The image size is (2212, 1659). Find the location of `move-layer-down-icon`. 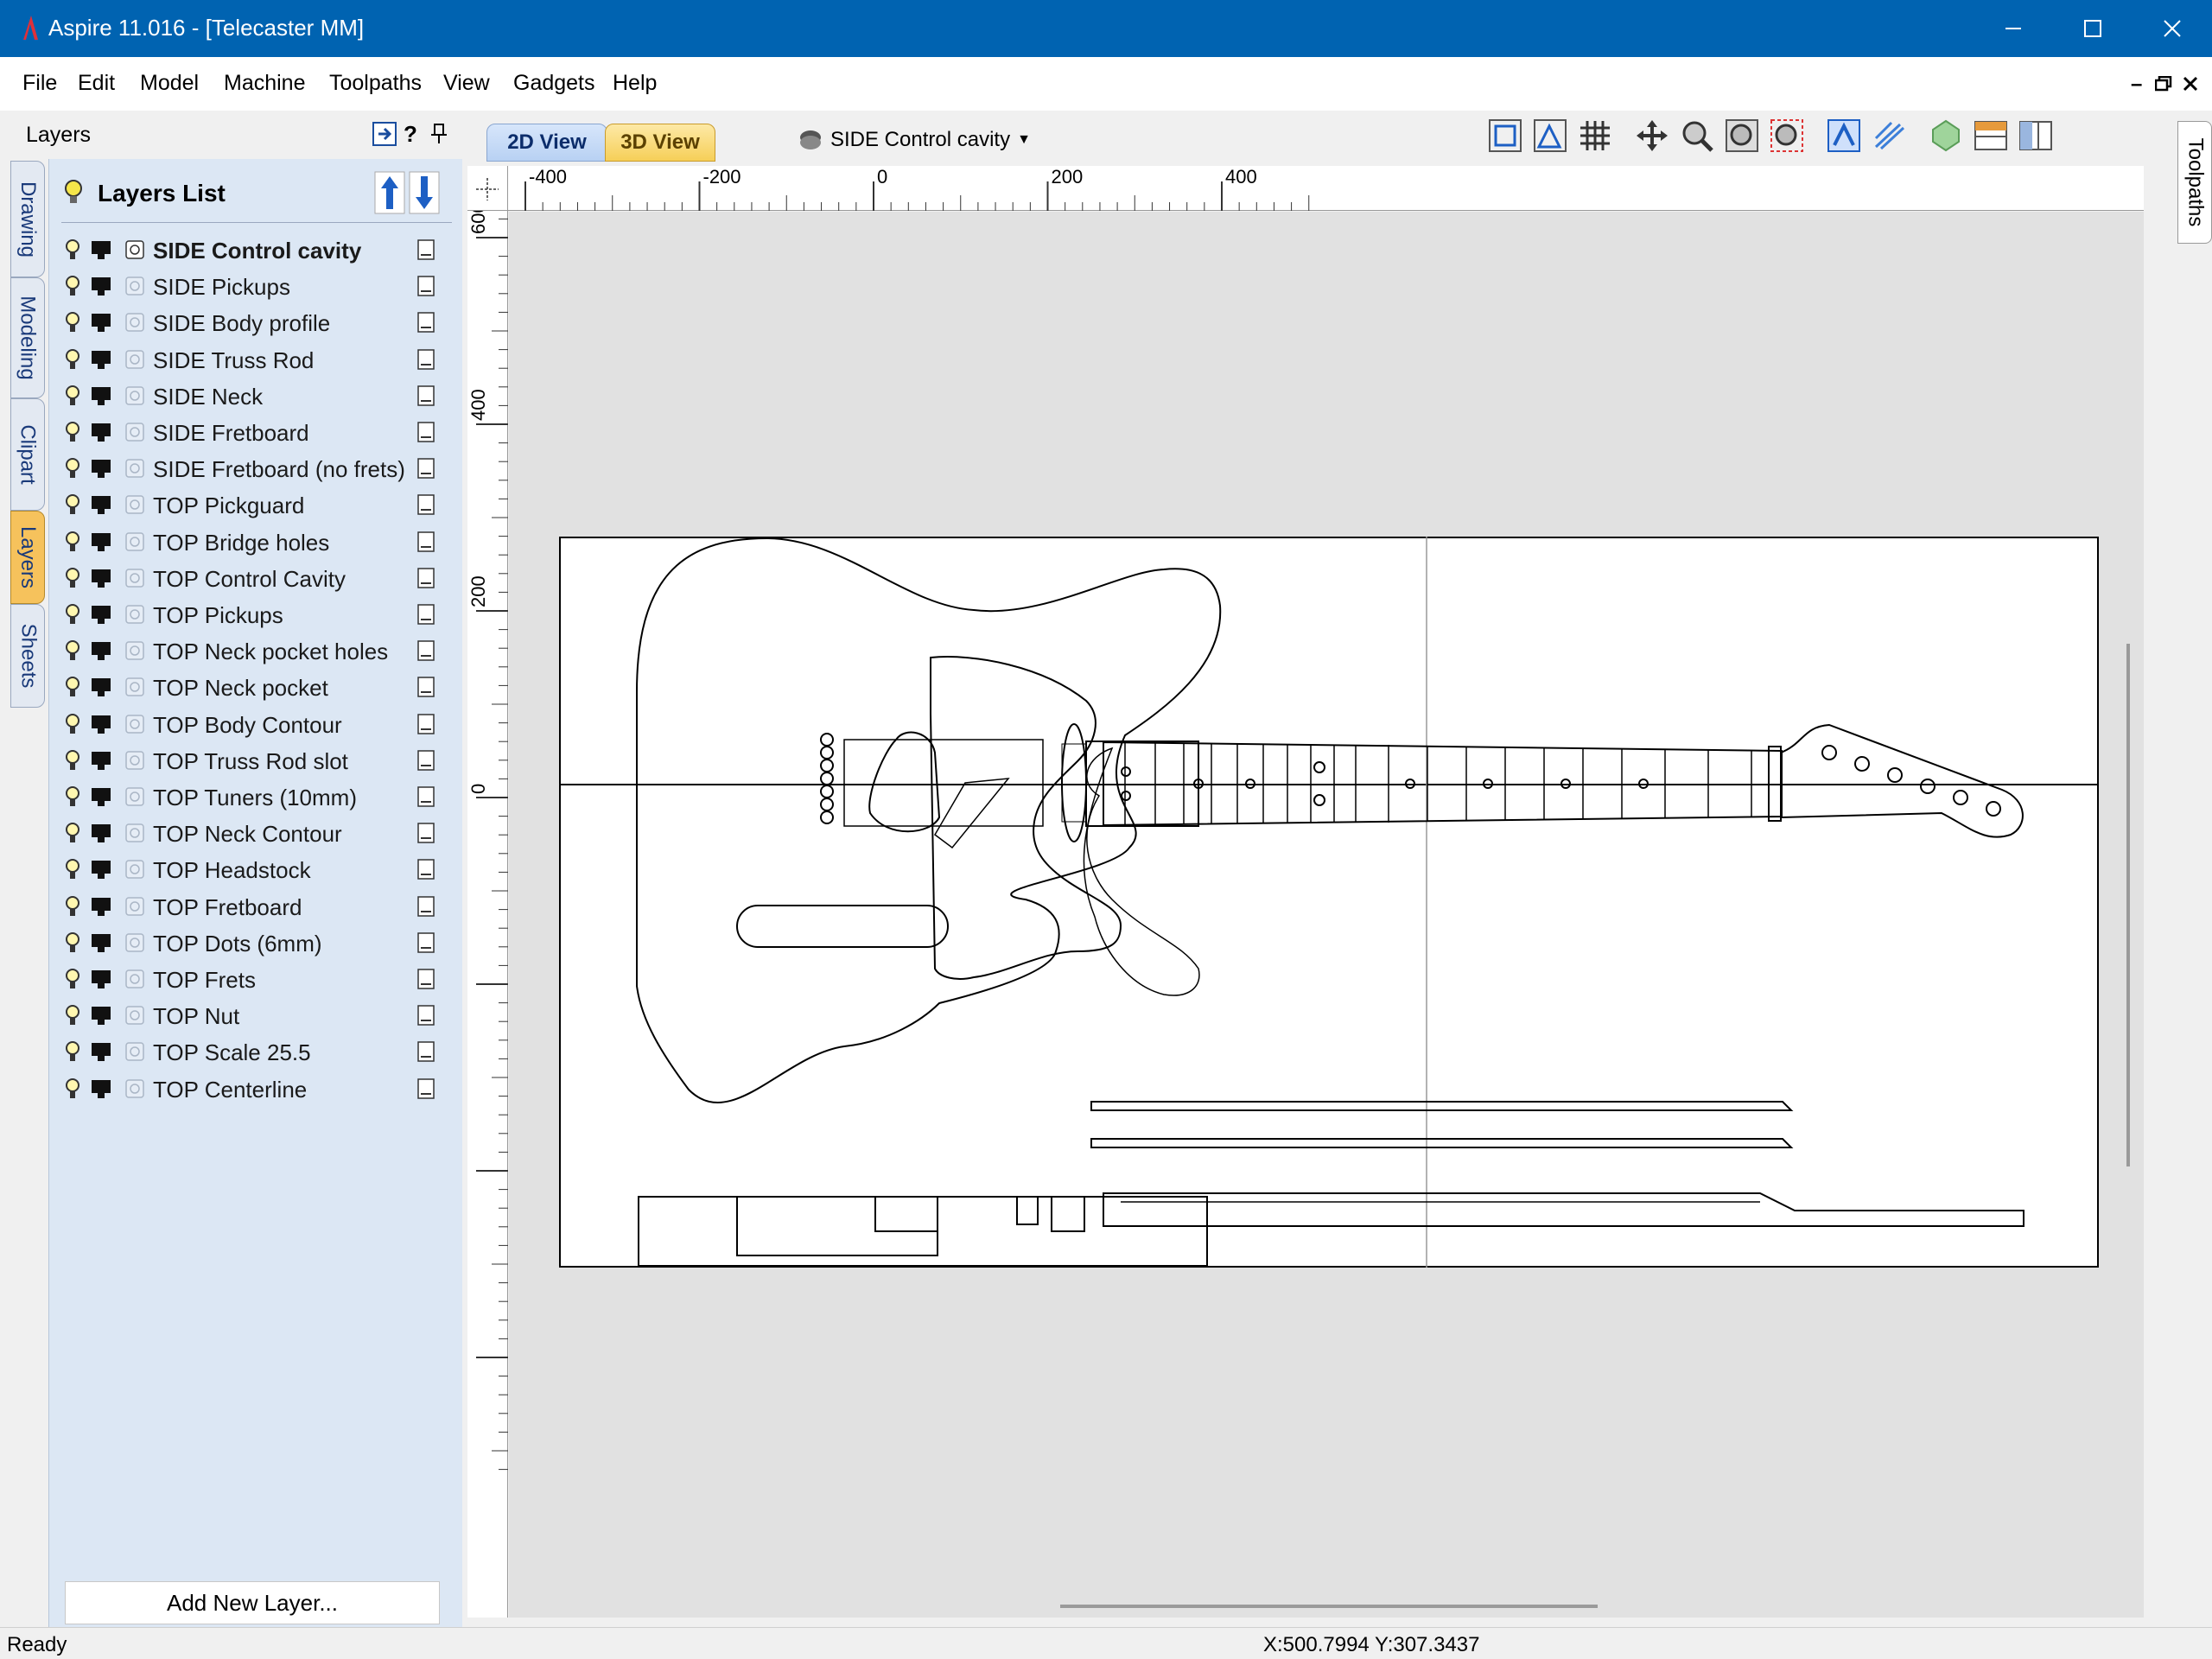

move-layer-down-icon is located at coordinates (424, 192).